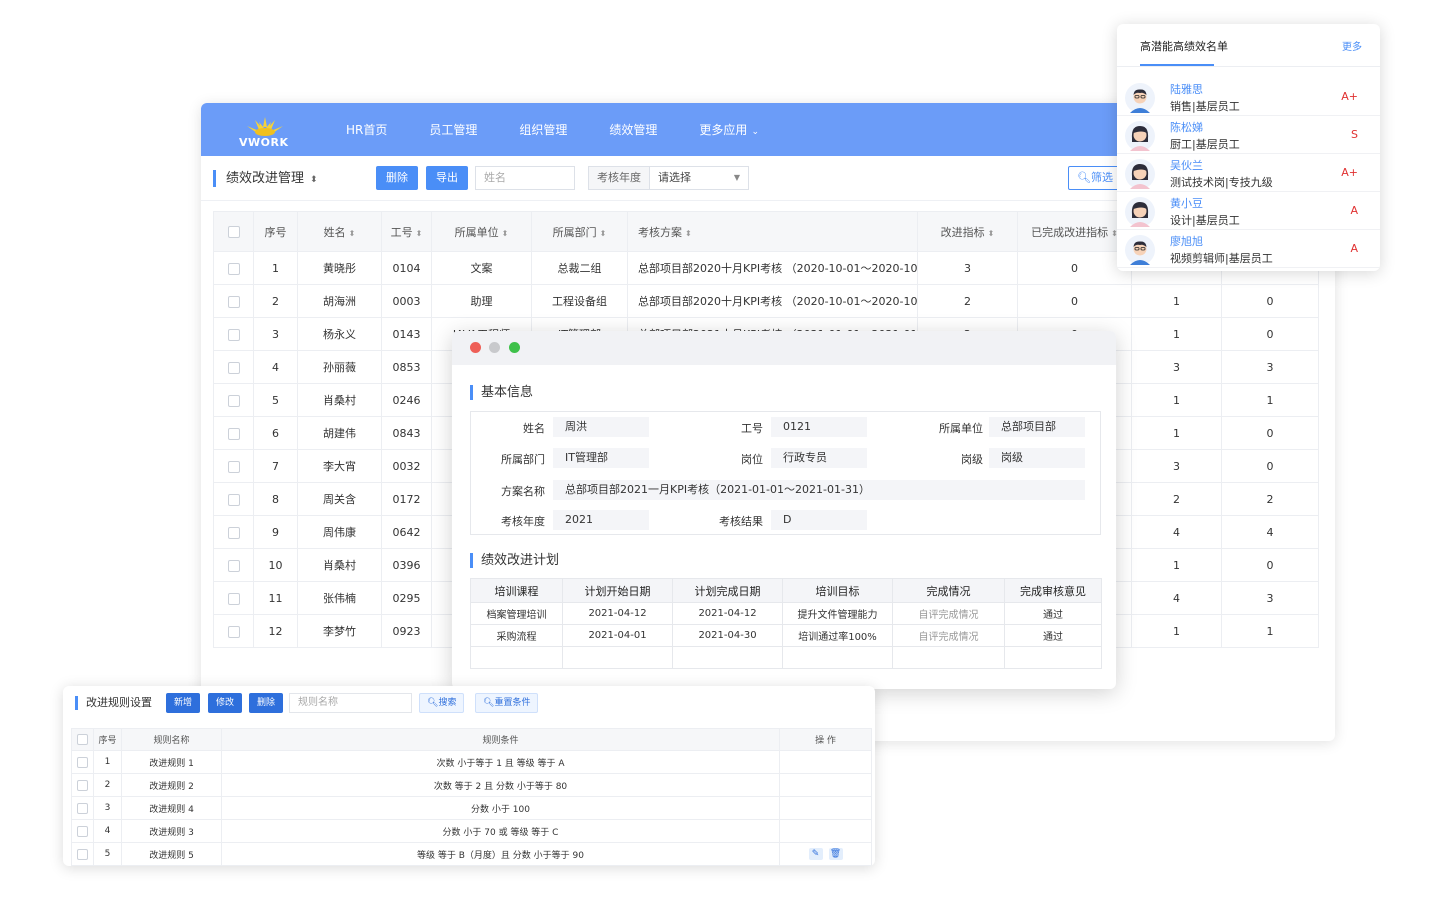 This screenshot has height=900, width=1440. What do you see at coordinates (366, 129) in the screenshot?
I see `nav-hr-home: HR首页` at bounding box center [366, 129].